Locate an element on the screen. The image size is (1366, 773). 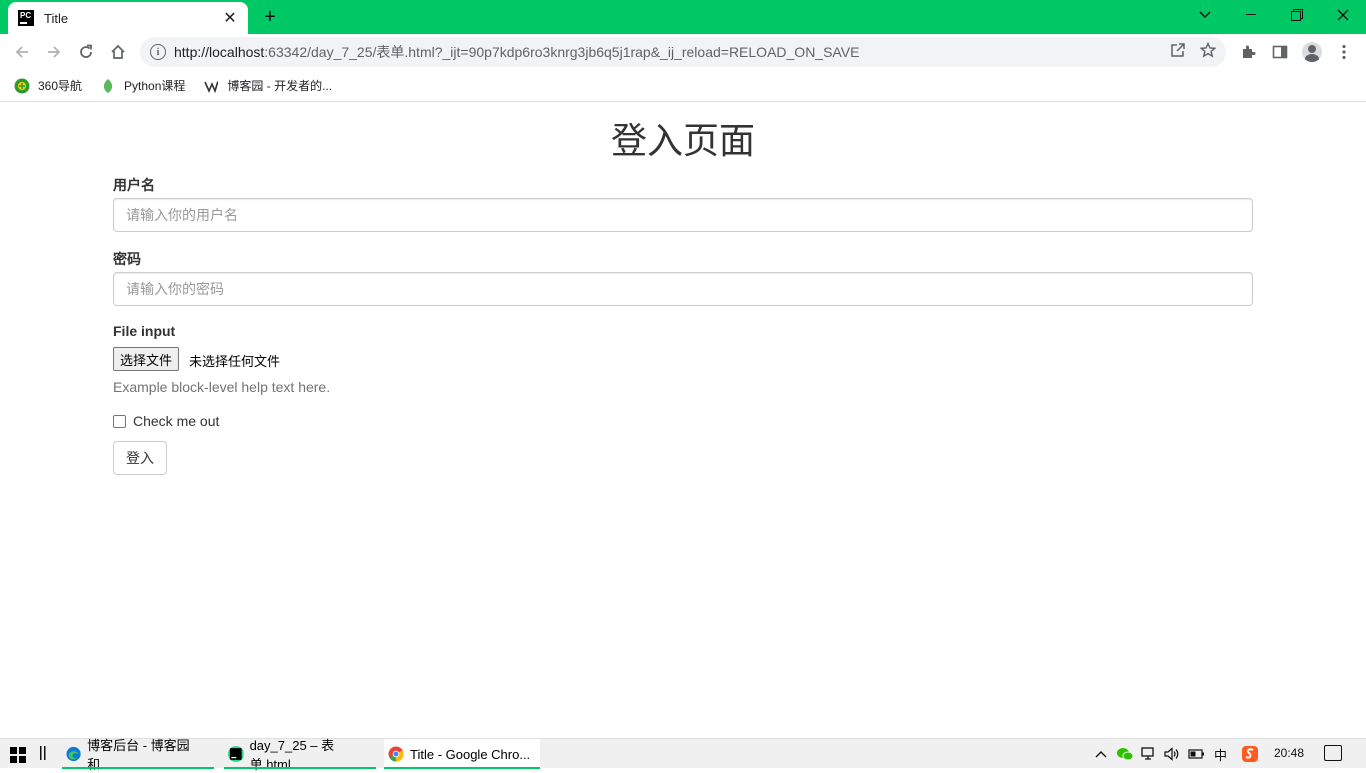
tab-search-icon is located at coordinates (1205, 15).